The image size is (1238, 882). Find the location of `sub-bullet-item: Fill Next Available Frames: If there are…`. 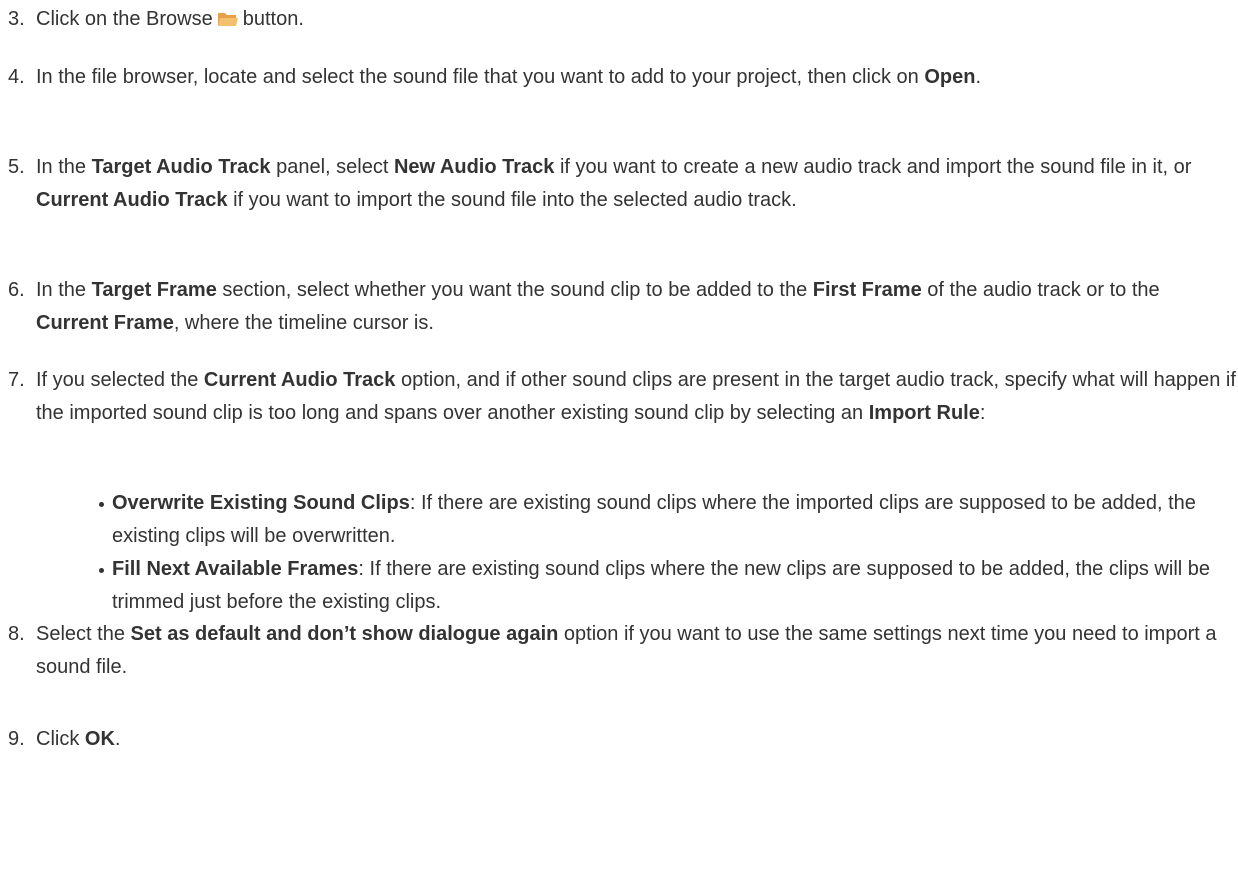

sub-bullet-item: Fill Next Available Frames: If there are… is located at coordinates (623, 586).